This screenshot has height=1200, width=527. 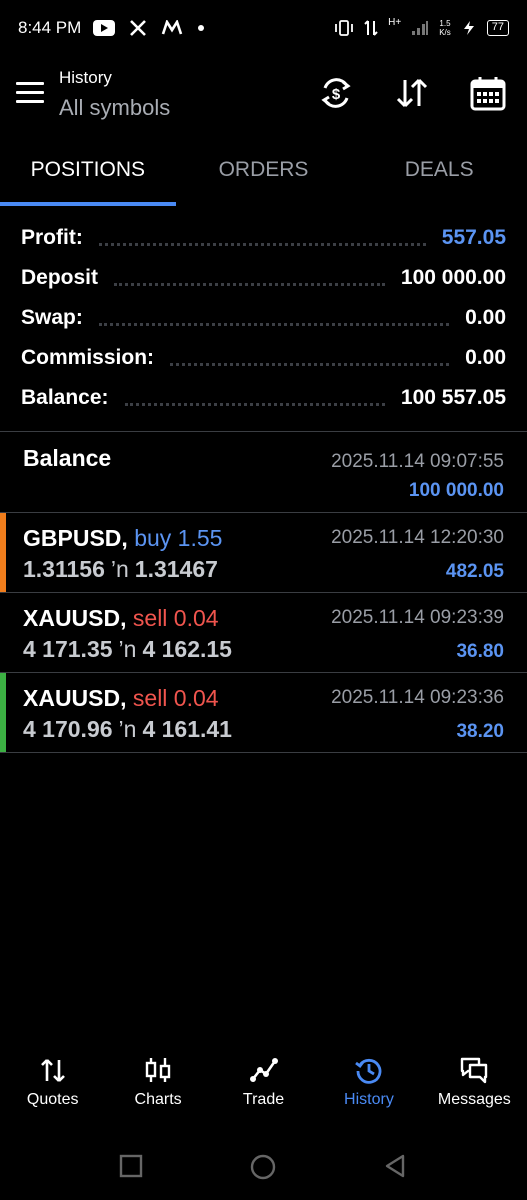 I want to click on deal-side: buy 1.55, so click(x=178, y=538).